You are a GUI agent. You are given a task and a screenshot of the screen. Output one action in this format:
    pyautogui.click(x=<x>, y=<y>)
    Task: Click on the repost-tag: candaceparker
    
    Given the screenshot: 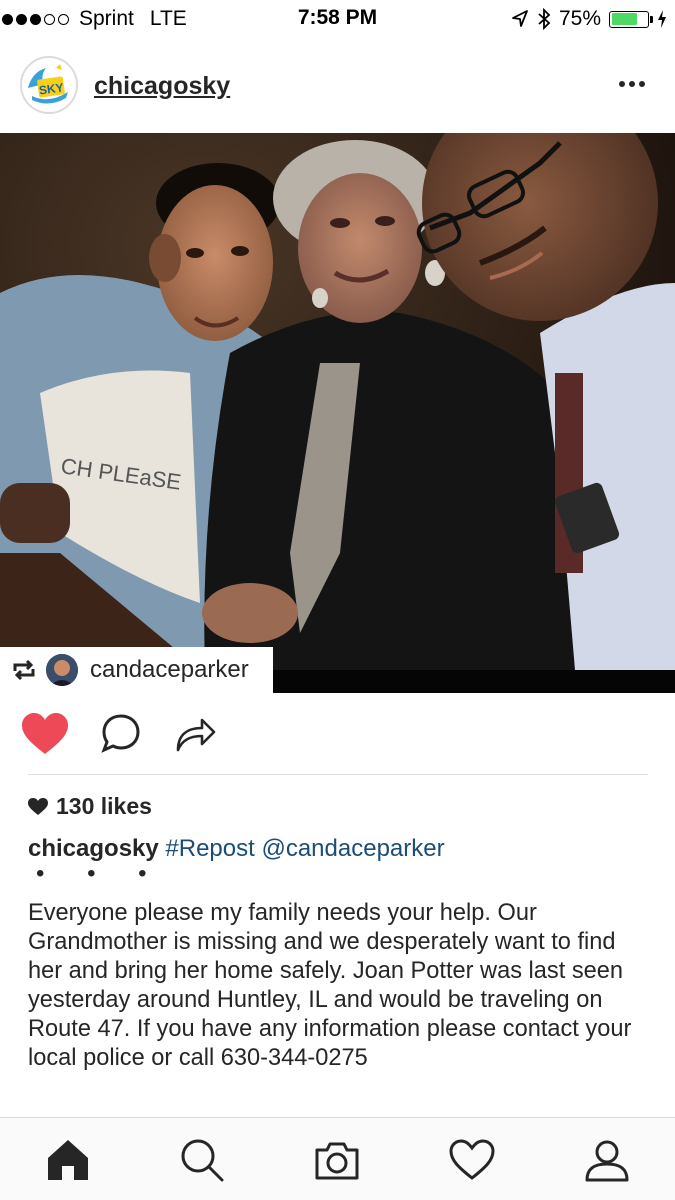 What is the action you would take?
    pyautogui.click(x=136, y=670)
    